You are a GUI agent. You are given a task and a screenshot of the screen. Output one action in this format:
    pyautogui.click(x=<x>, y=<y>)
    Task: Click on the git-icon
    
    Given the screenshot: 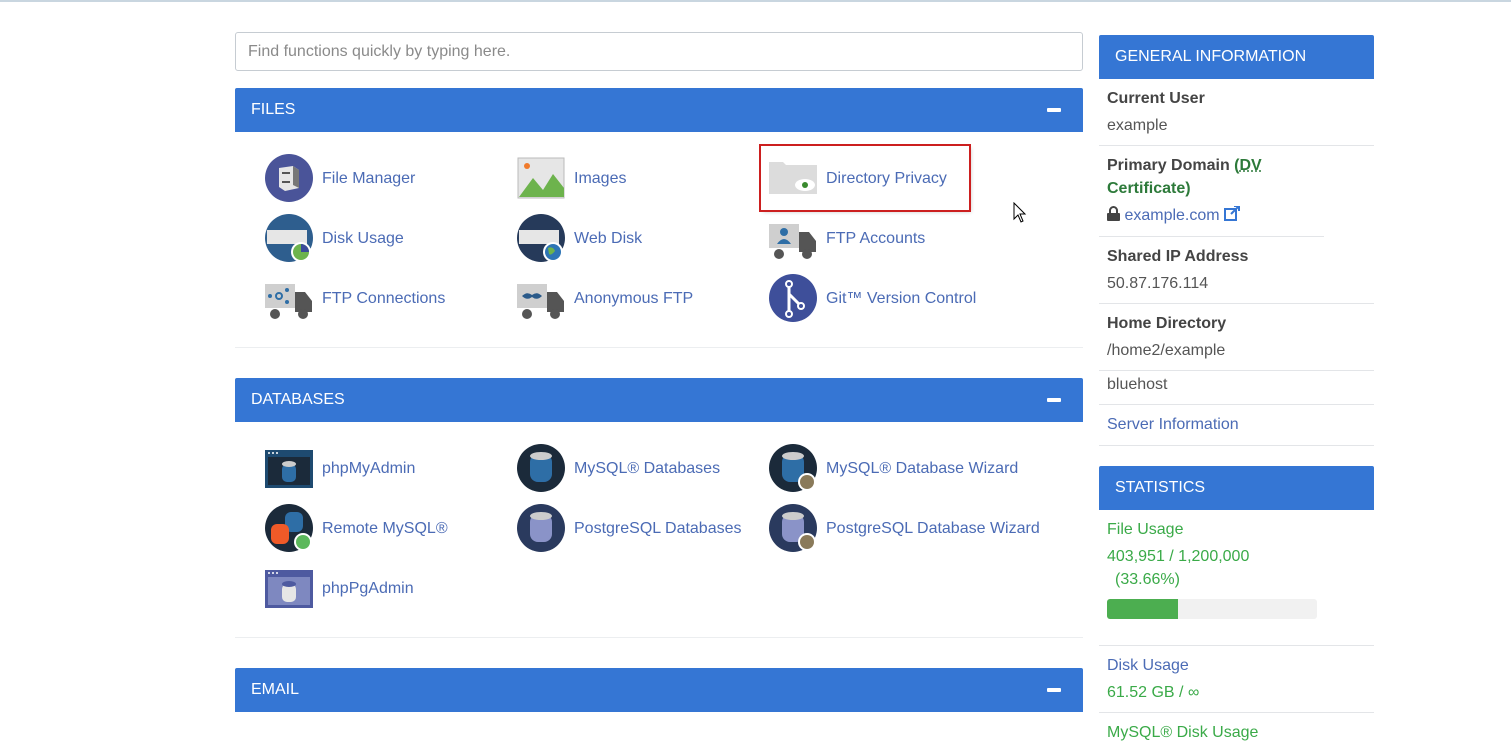 What is the action you would take?
    pyautogui.click(x=793, y=298)
    